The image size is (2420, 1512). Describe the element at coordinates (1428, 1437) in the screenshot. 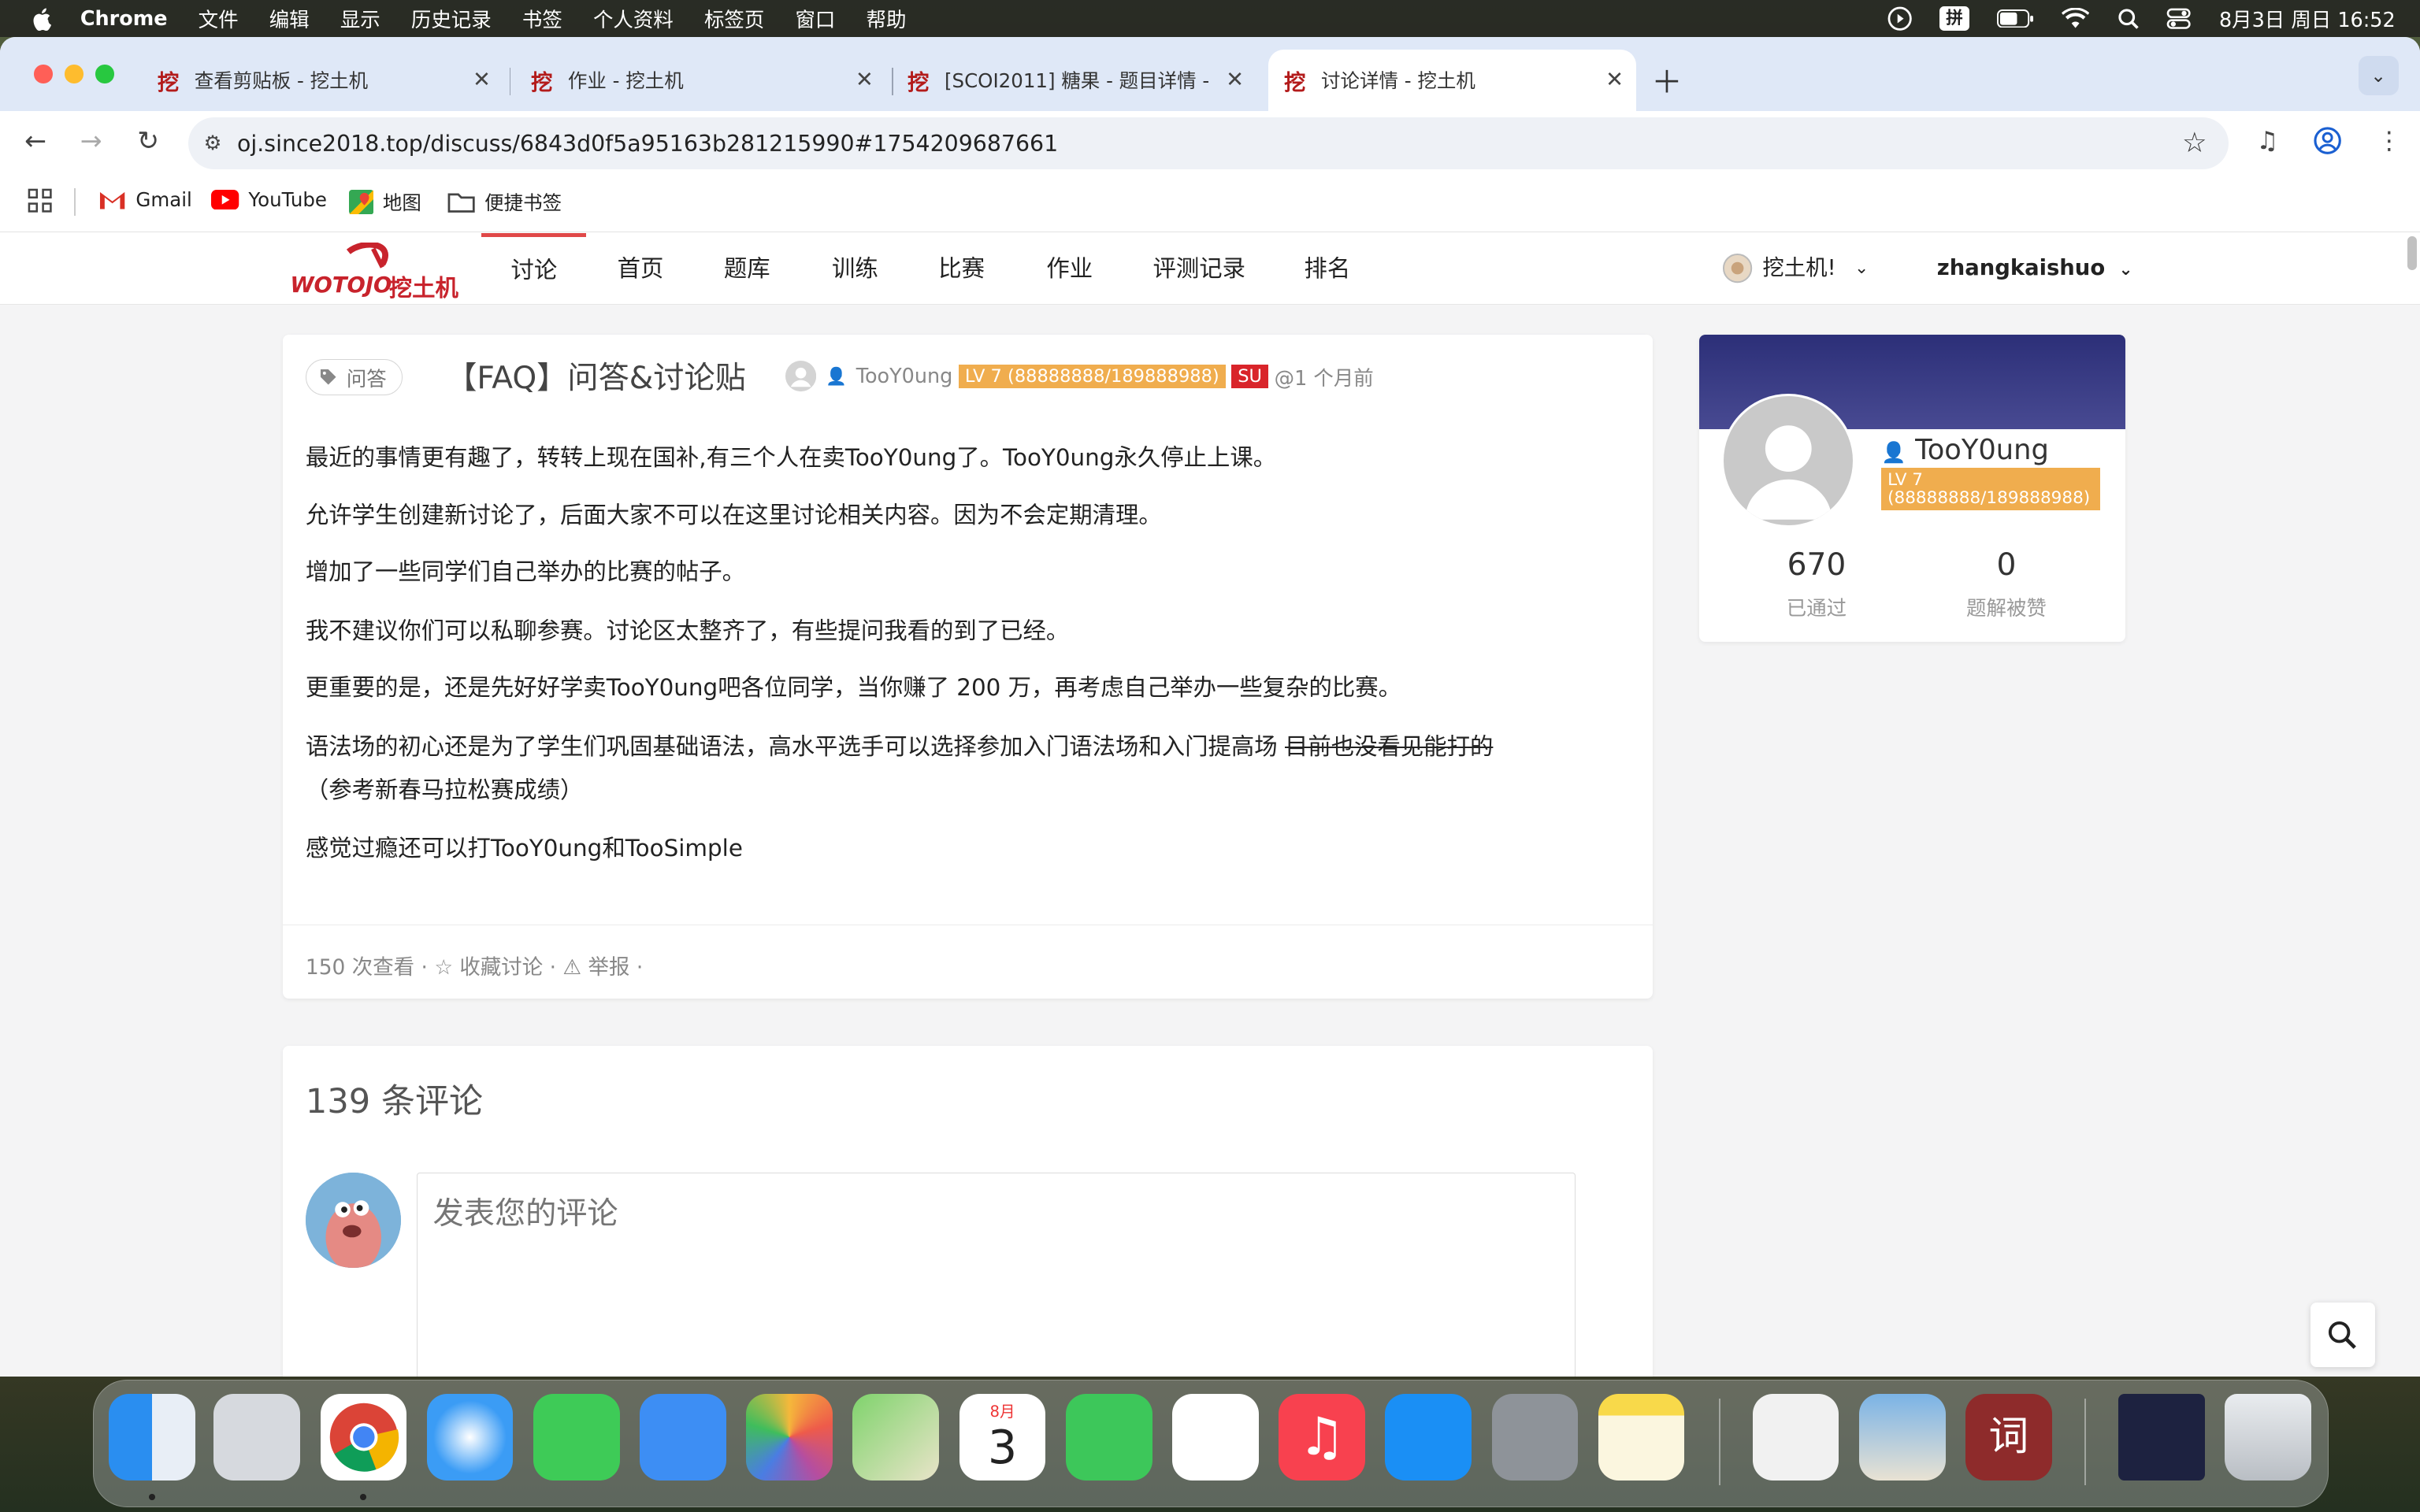

I see `app-store-icon` at that location.